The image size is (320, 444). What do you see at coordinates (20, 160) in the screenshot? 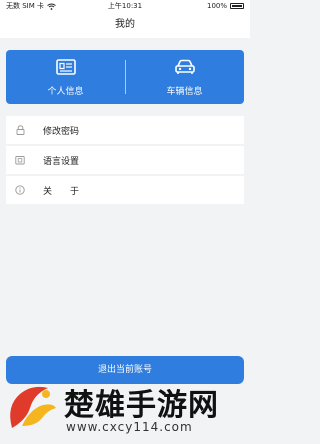
I see `language-icon` at bounding box center [20, 160].